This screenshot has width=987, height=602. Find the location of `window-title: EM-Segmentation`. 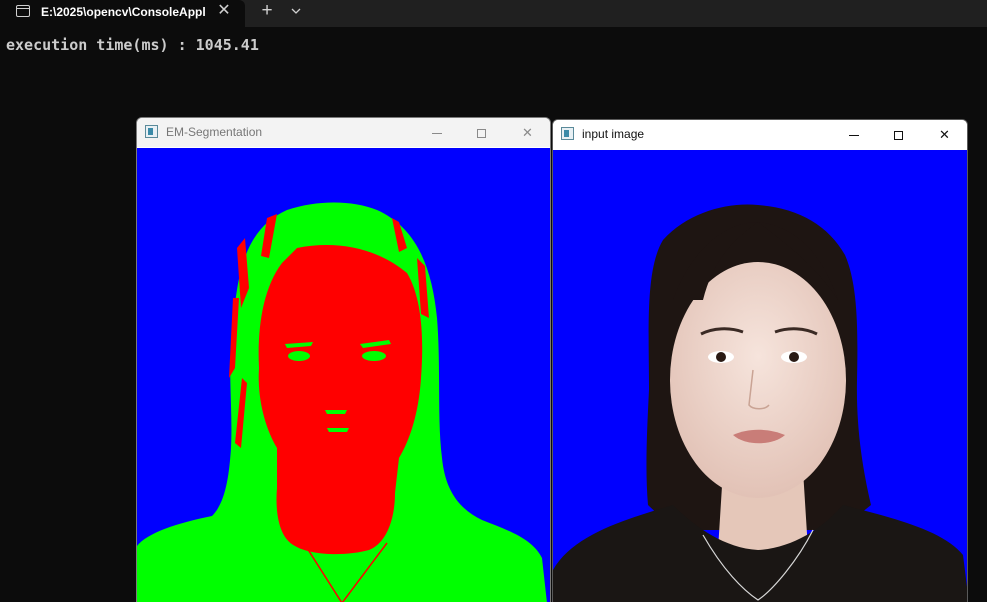

window-title: EM-Segmentation is located at coordinates (214, 132).